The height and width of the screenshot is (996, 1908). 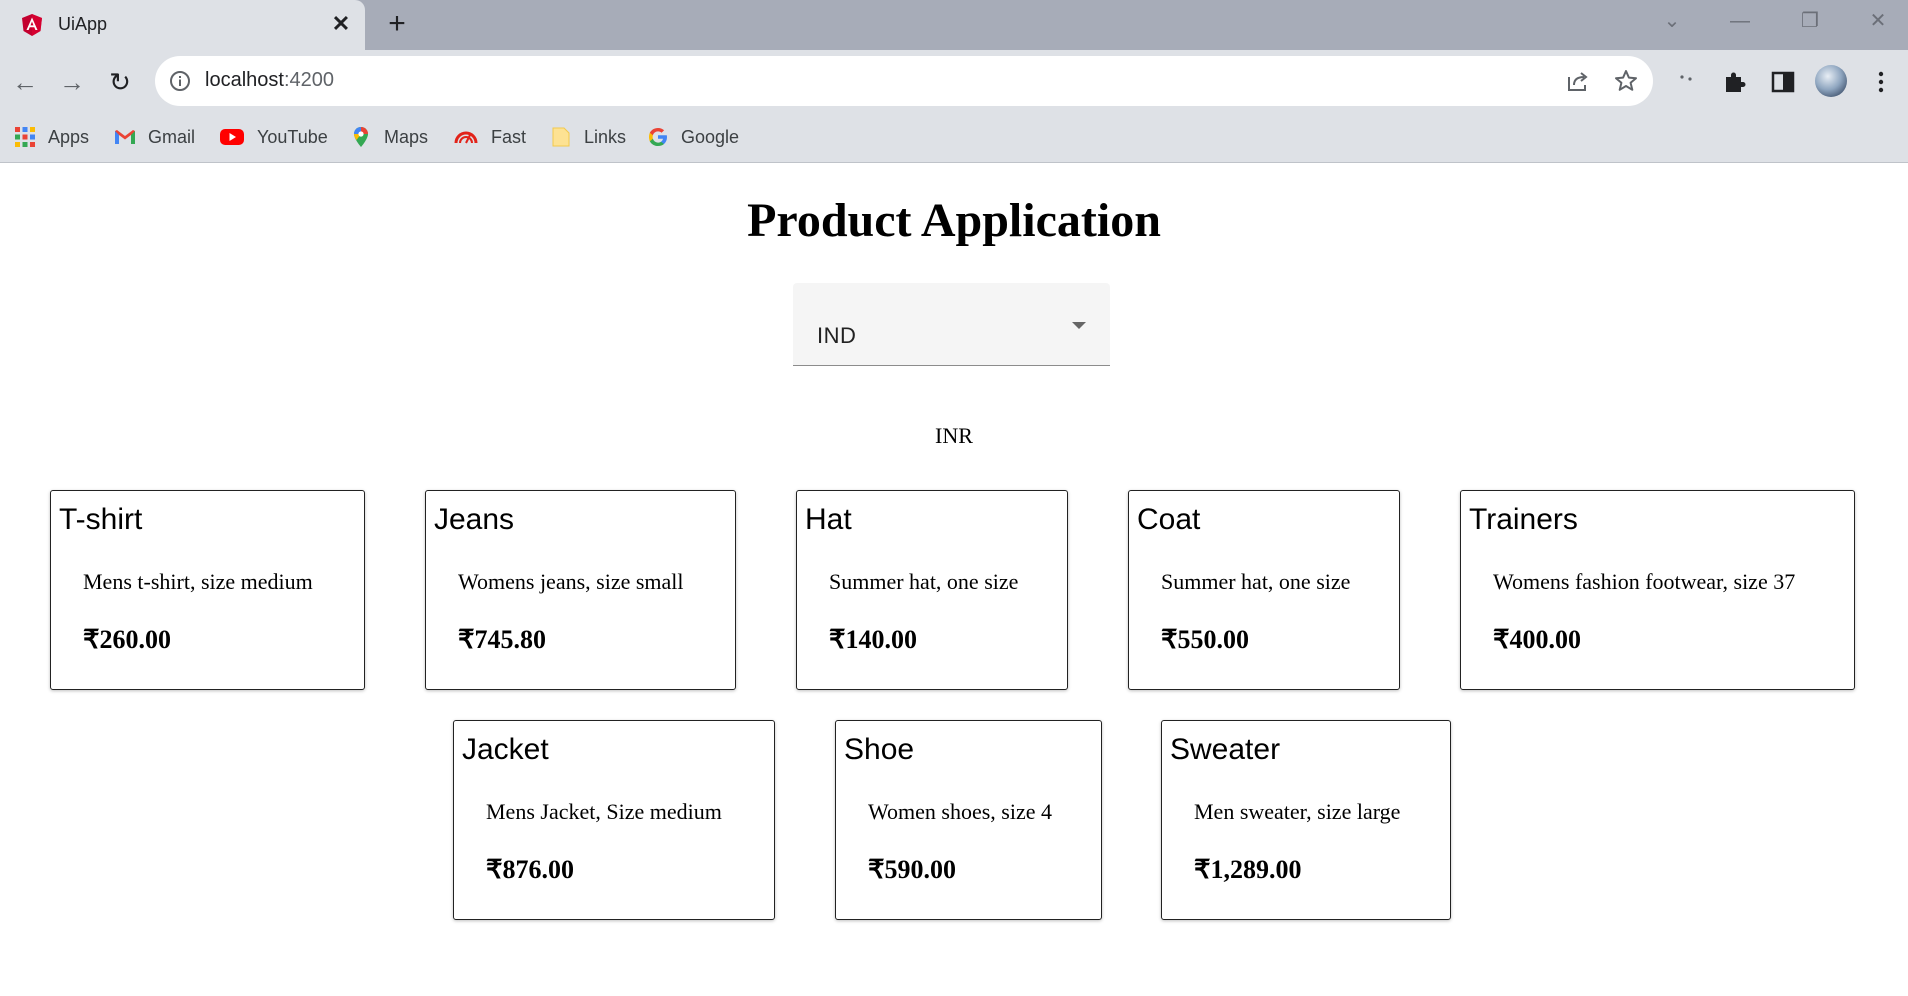 What do you see at coordinates (172, 136) in the screenshot?
I see `bookmark-label: Gmail` at bounding box center [172, 136].